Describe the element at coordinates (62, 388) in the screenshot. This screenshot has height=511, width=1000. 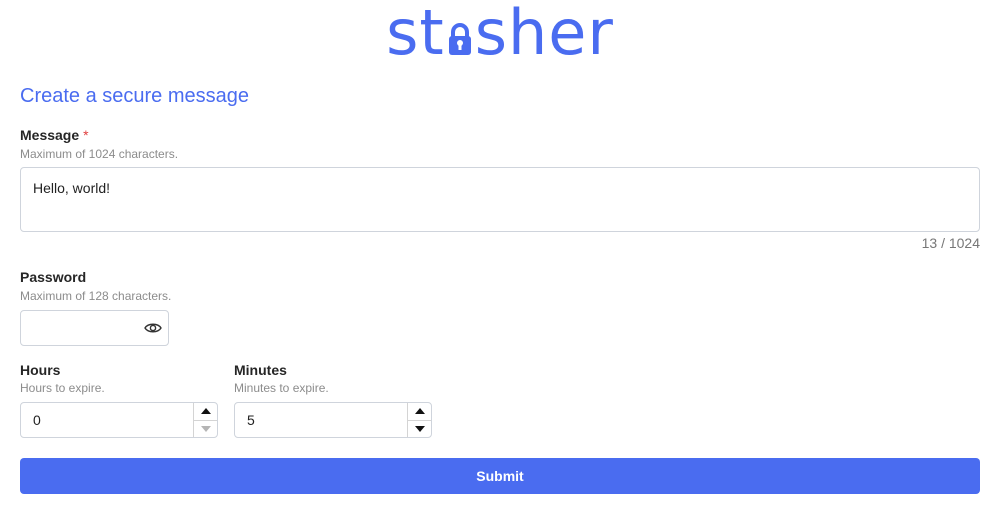
I see `hours-hint: Hours to expire.` at that location.